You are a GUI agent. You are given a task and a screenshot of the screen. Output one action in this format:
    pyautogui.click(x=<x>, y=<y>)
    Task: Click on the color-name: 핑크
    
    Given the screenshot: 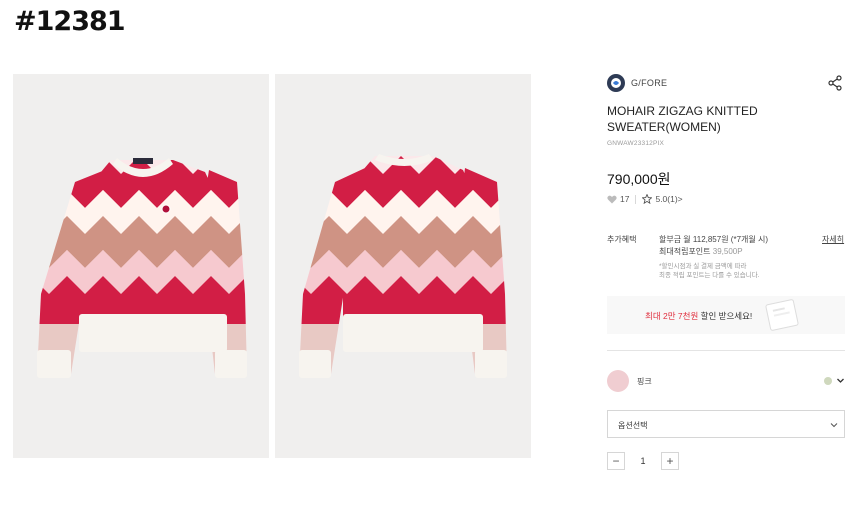 What is the action you would take?
    pyautogui.click(x=644, y=381)
    